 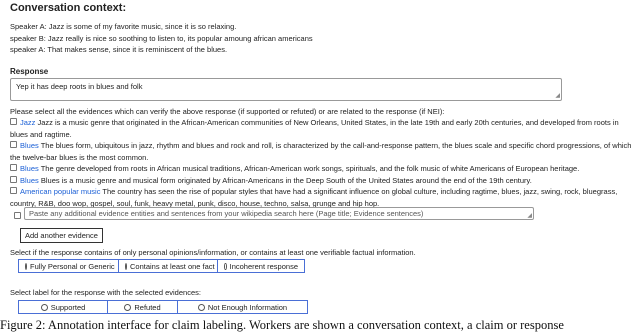 What do you see at coordinates (17, 215) in the screenshot?
I see `additional-evidence-checkbox` at bounding box center [17, 215].